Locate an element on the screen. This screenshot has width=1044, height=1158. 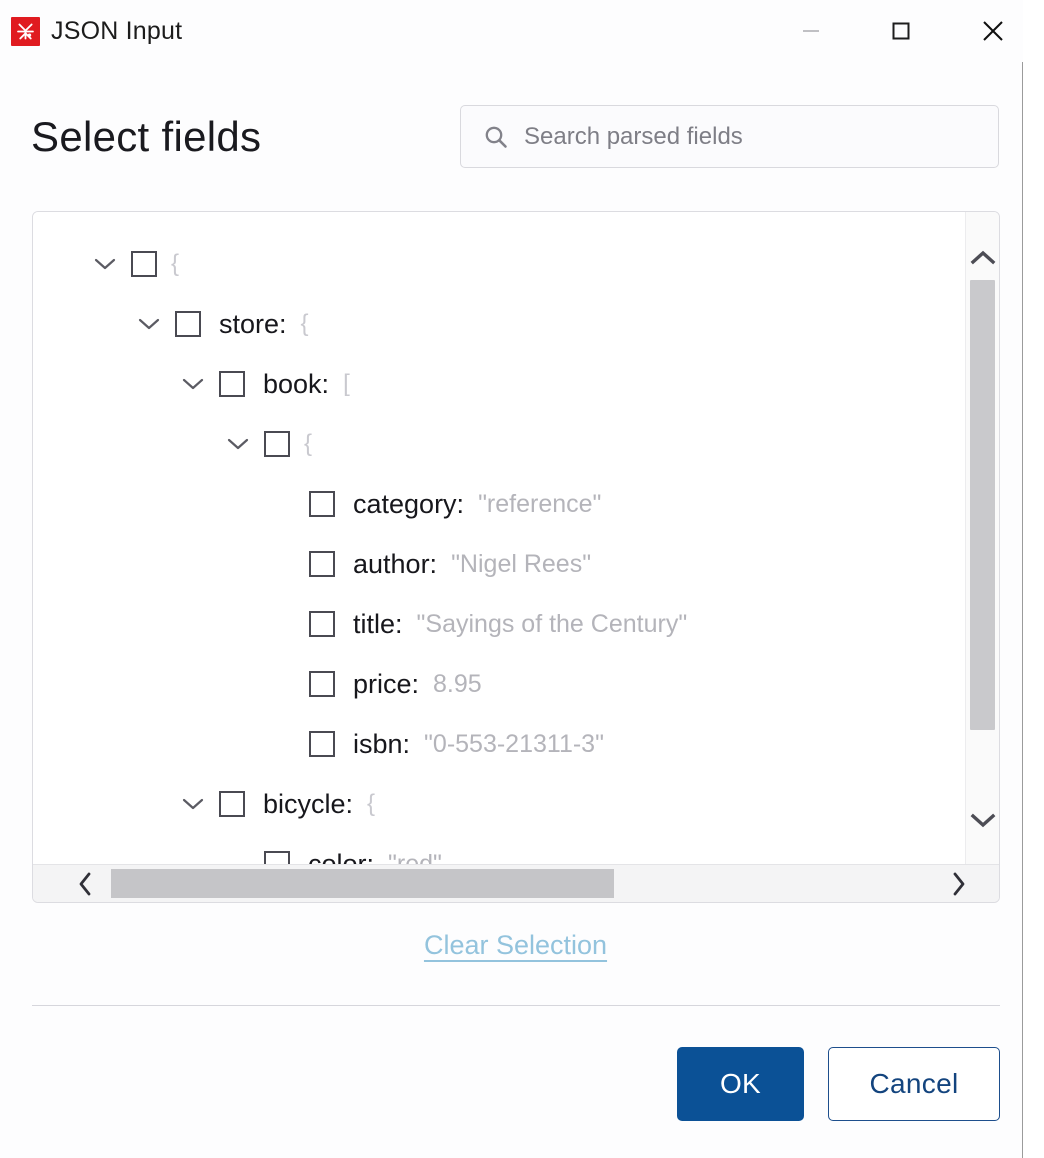
field-value-label: "reference" is located at coordinates (540, 504).